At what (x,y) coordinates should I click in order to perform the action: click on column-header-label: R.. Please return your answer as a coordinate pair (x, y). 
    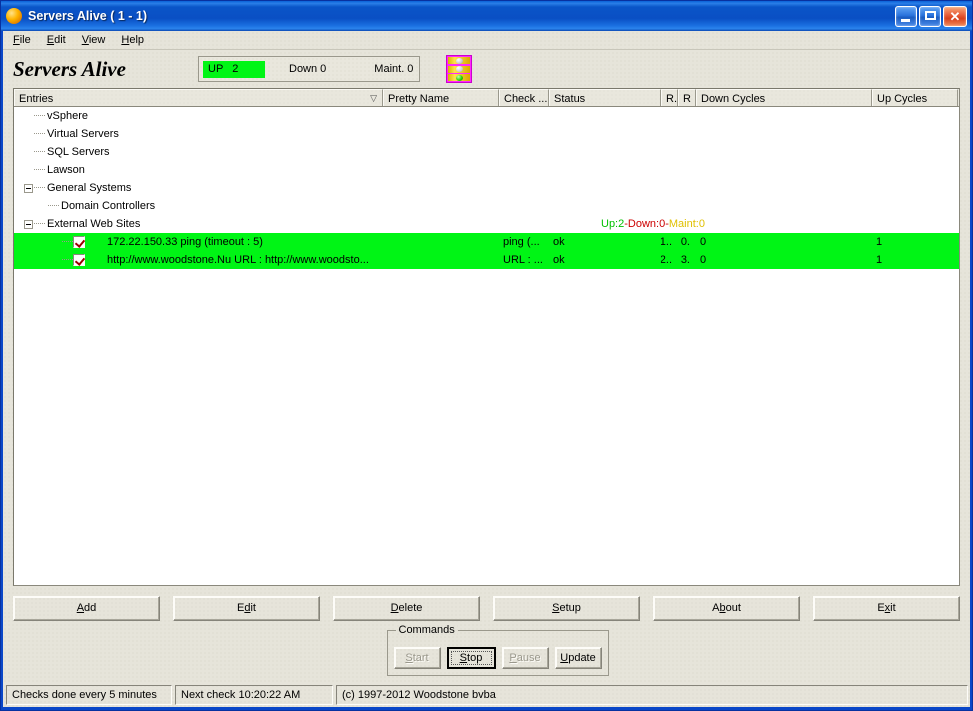
    Looking at the image, I should click on (671, 99).